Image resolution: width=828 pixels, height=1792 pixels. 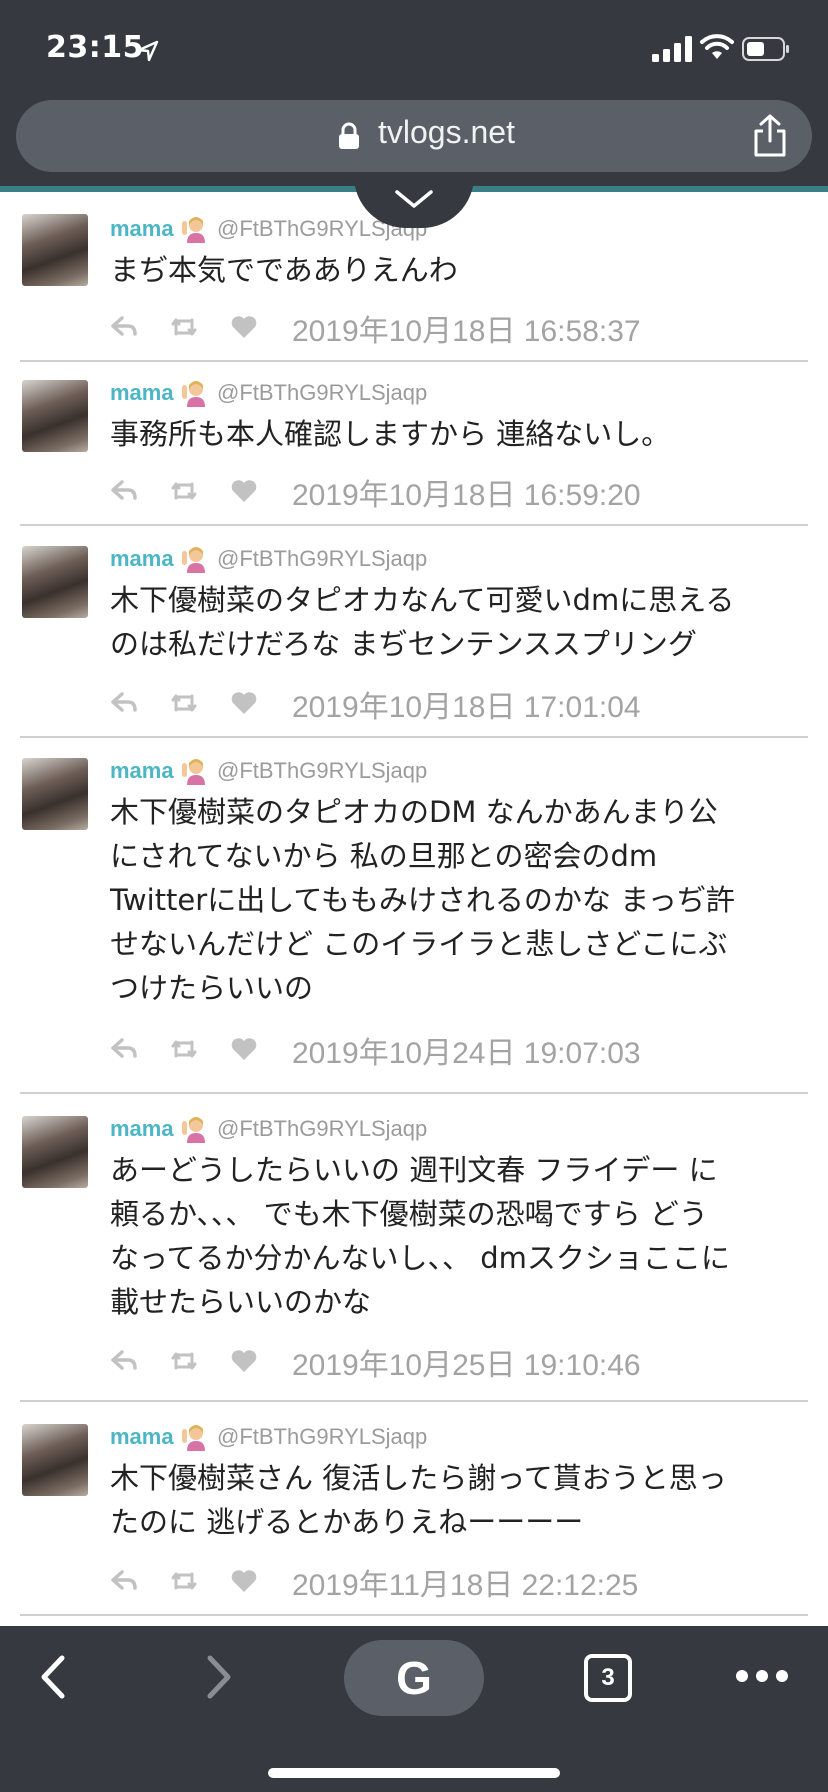 I want to click on address-bar: tvlogs.net, so click(x=414, y=136).